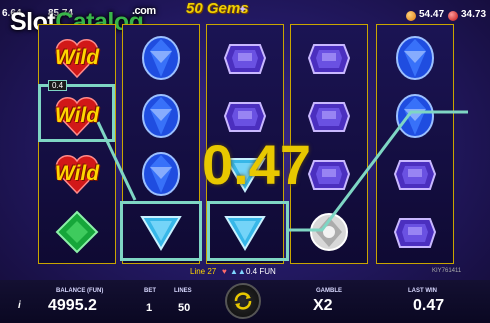  What do you see at coordinates (224, 271) in the screenshot?
I see `wild-symbol-icon: ♥` at bounding box center [224, 271].